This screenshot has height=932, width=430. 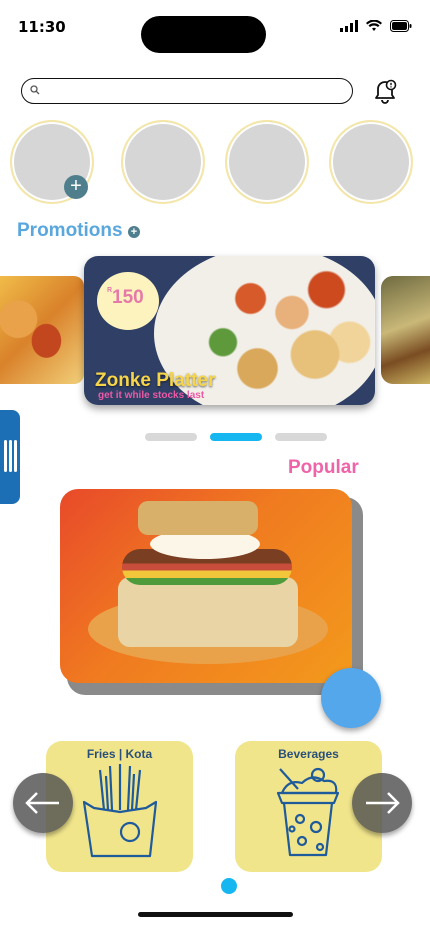 I want to click on promo-tagline: get it while stocks last, so click(x=151, y=395).